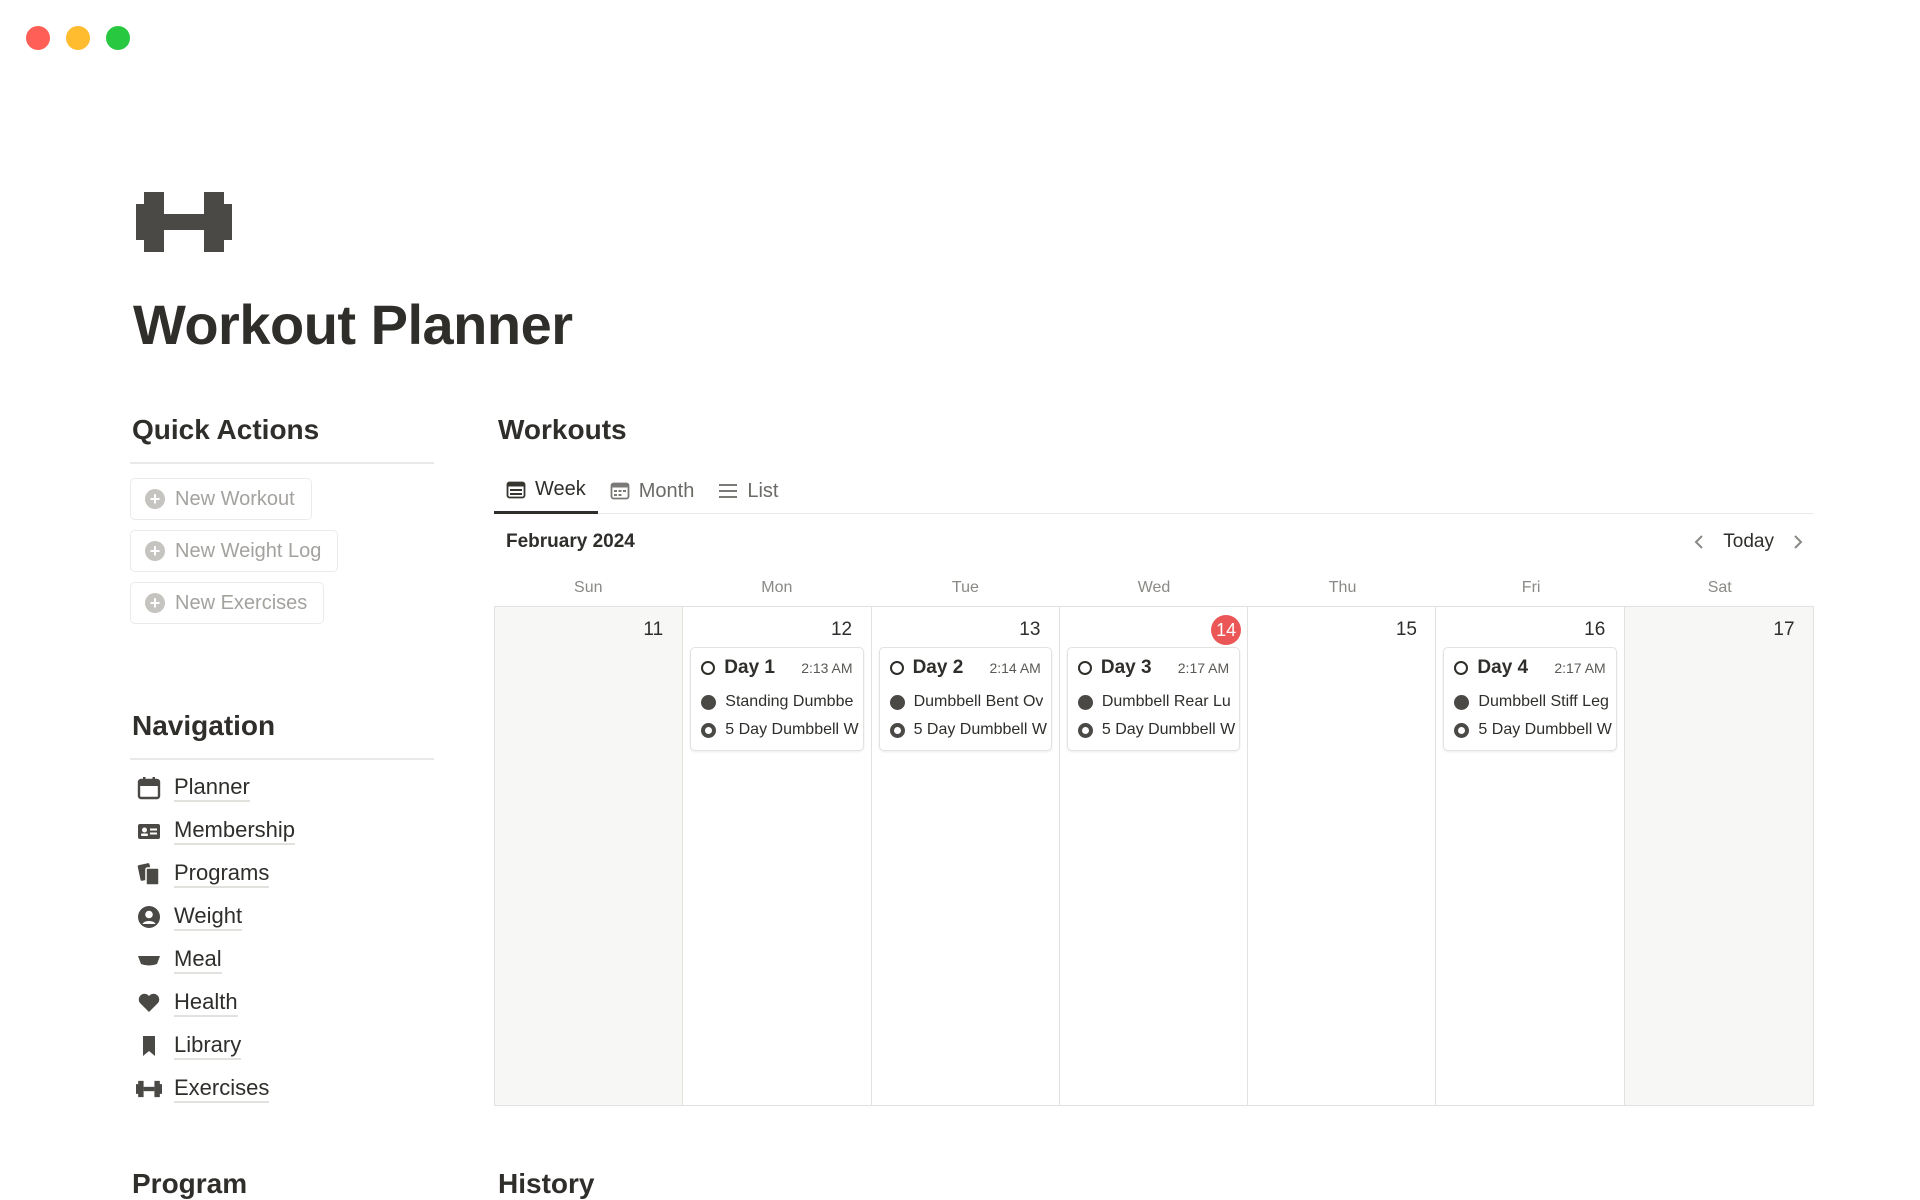 This screenshot has width=1920, height=1200. What do you see at coordinates (789, 701) in the screenshot?
I see `exercise-name: Standing Dumbbe` at bounding box center [789, 701].